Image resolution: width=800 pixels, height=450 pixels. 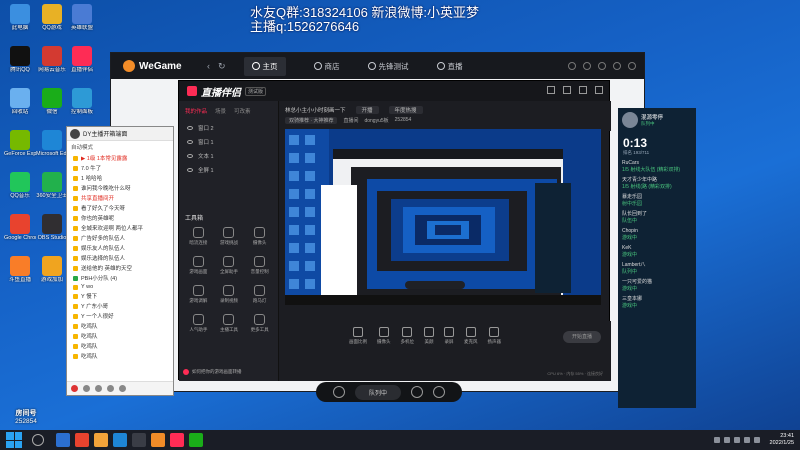 What do you see at coordinates (567, 90) in the screenshot?
I see `minimize-icon` at bounding box center [567, 90].